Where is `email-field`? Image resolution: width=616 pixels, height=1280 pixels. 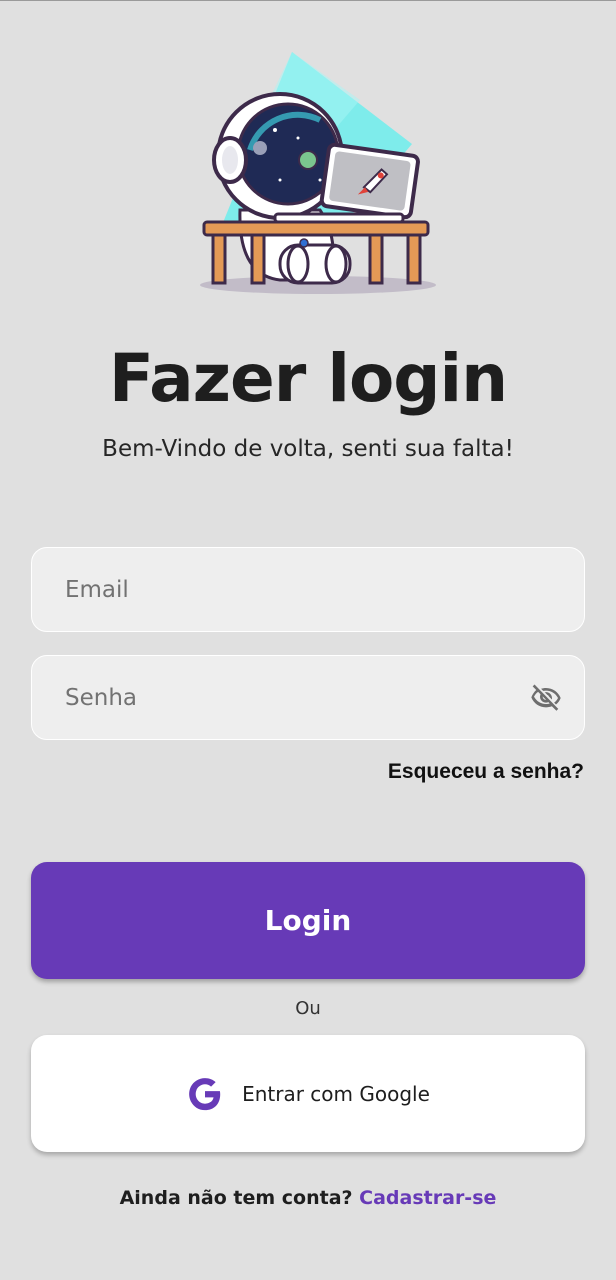
email-field is located at coordinates (308, 589).